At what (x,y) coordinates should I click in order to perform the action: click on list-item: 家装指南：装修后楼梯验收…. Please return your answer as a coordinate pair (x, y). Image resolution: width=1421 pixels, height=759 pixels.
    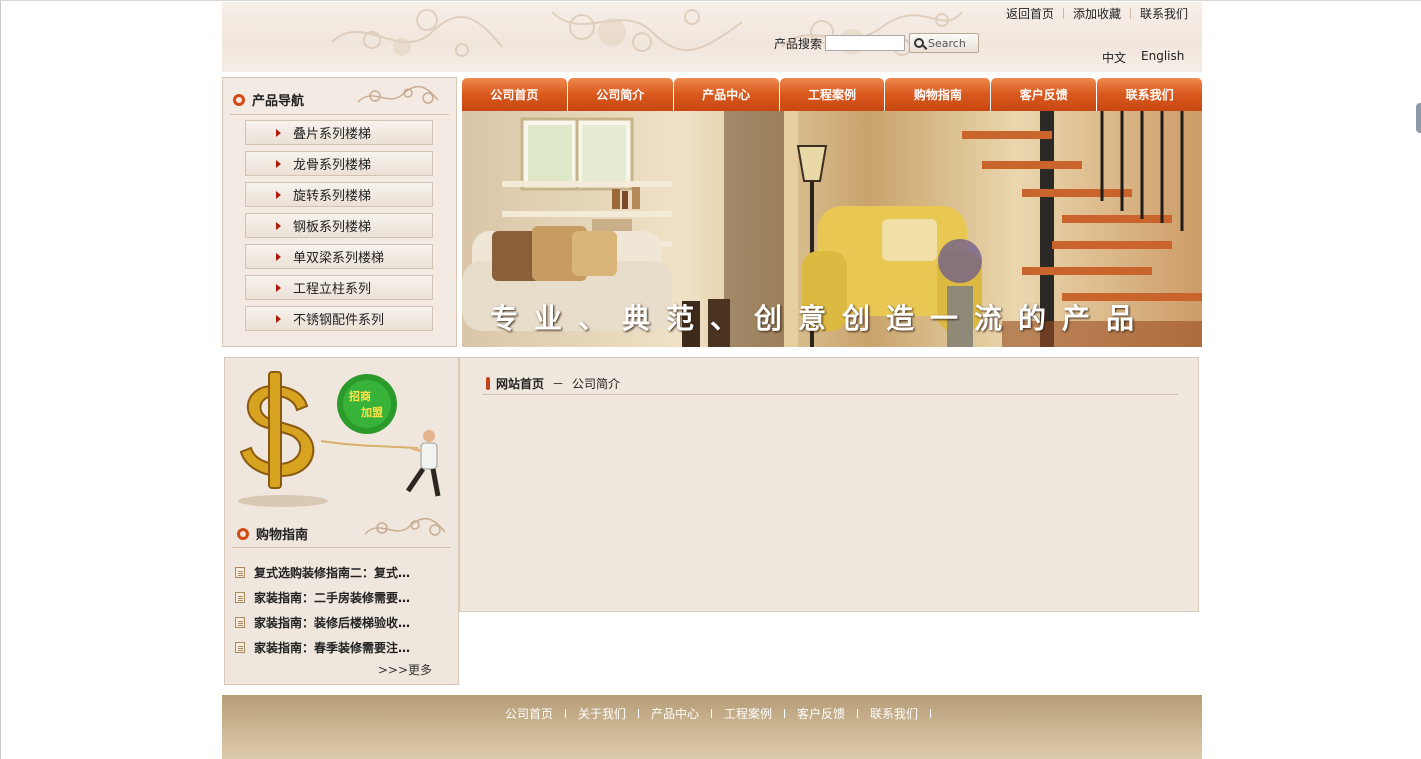
    Looking at the image, I should click on (322, 622).